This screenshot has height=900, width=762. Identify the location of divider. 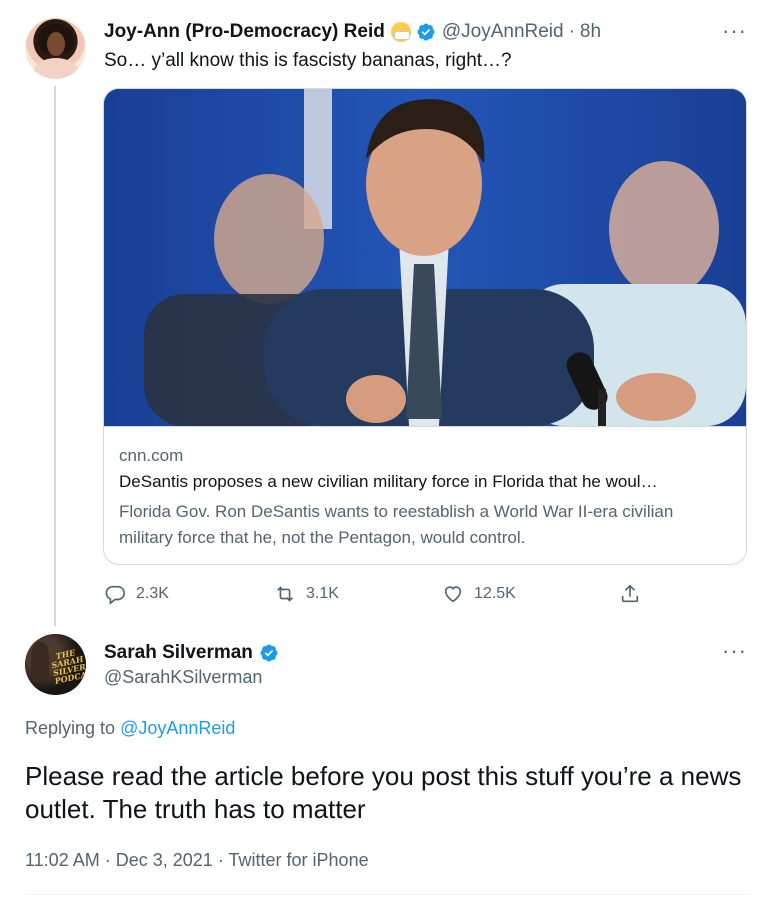
(387, 894).